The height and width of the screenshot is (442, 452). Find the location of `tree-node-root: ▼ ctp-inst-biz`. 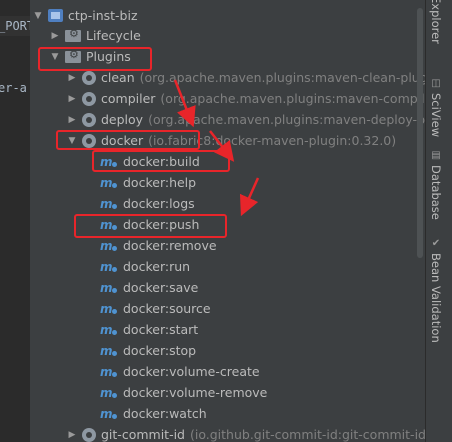

tree-node-root: ▼ ctp-inst-biz is located at coordinates (85, 15).